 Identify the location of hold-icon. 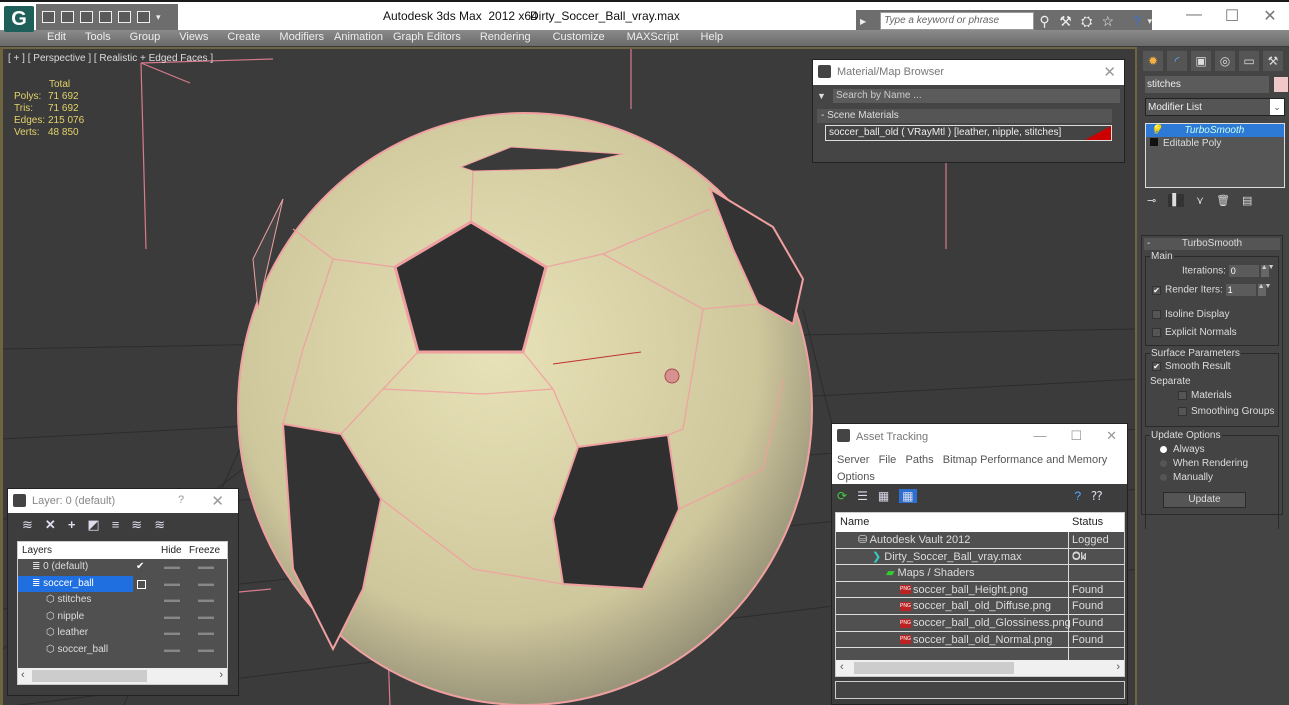
(143, 17).